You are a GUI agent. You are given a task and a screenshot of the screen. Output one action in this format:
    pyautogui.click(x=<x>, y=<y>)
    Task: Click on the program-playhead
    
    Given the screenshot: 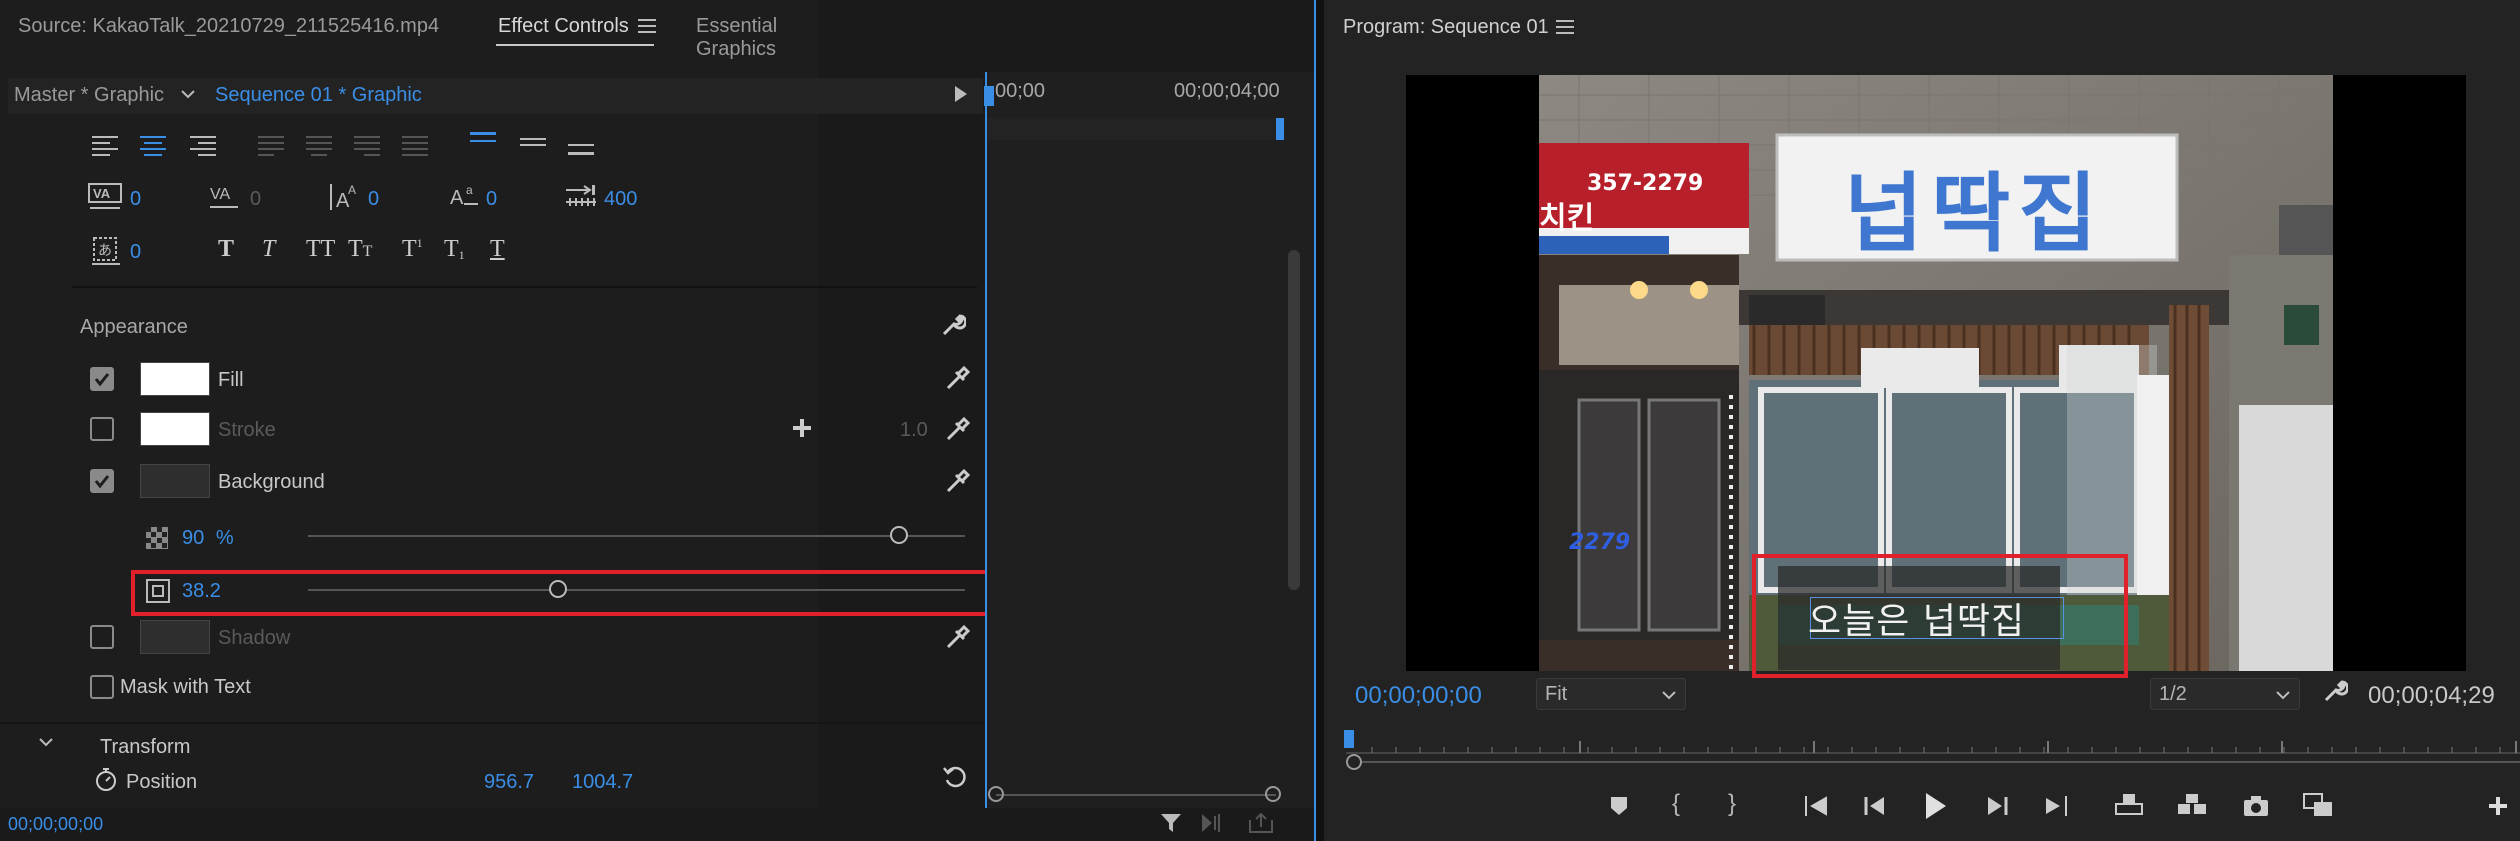 What is the action you would take?
    pyautogui.click(x=1349, y=739)
    